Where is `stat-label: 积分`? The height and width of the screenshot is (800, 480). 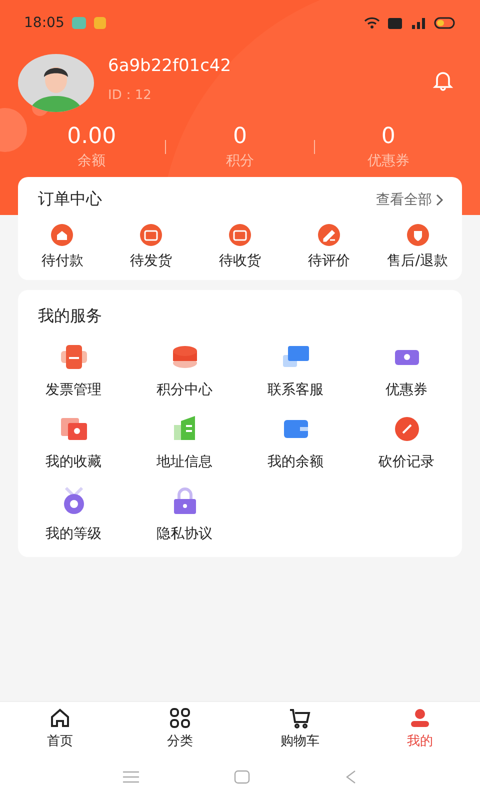 stat-label: 积分 is located at coordinates (240, 161).